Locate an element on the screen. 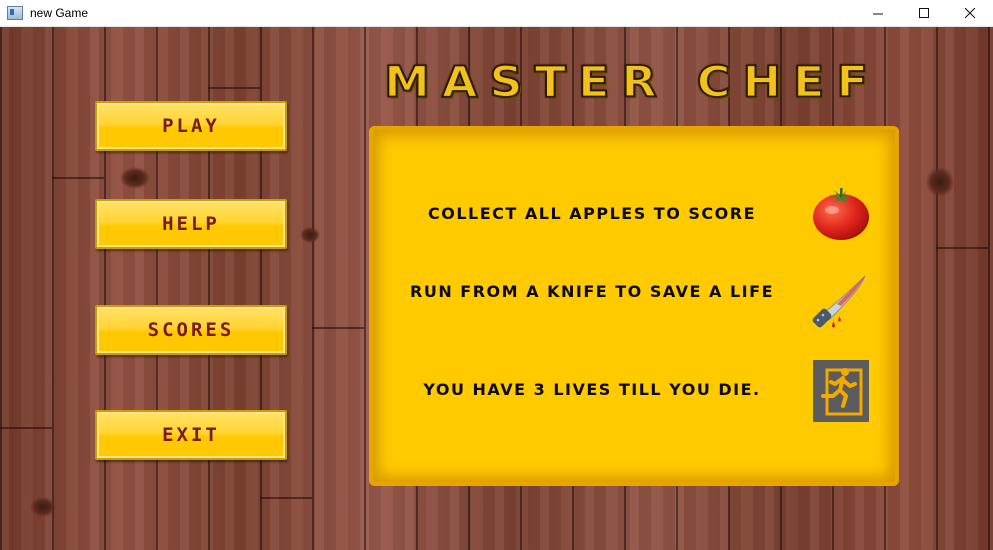  help-line-lives: YOU HAVE 3 LIVES TILL YOU DIE. is located at coordinates (592, 389).